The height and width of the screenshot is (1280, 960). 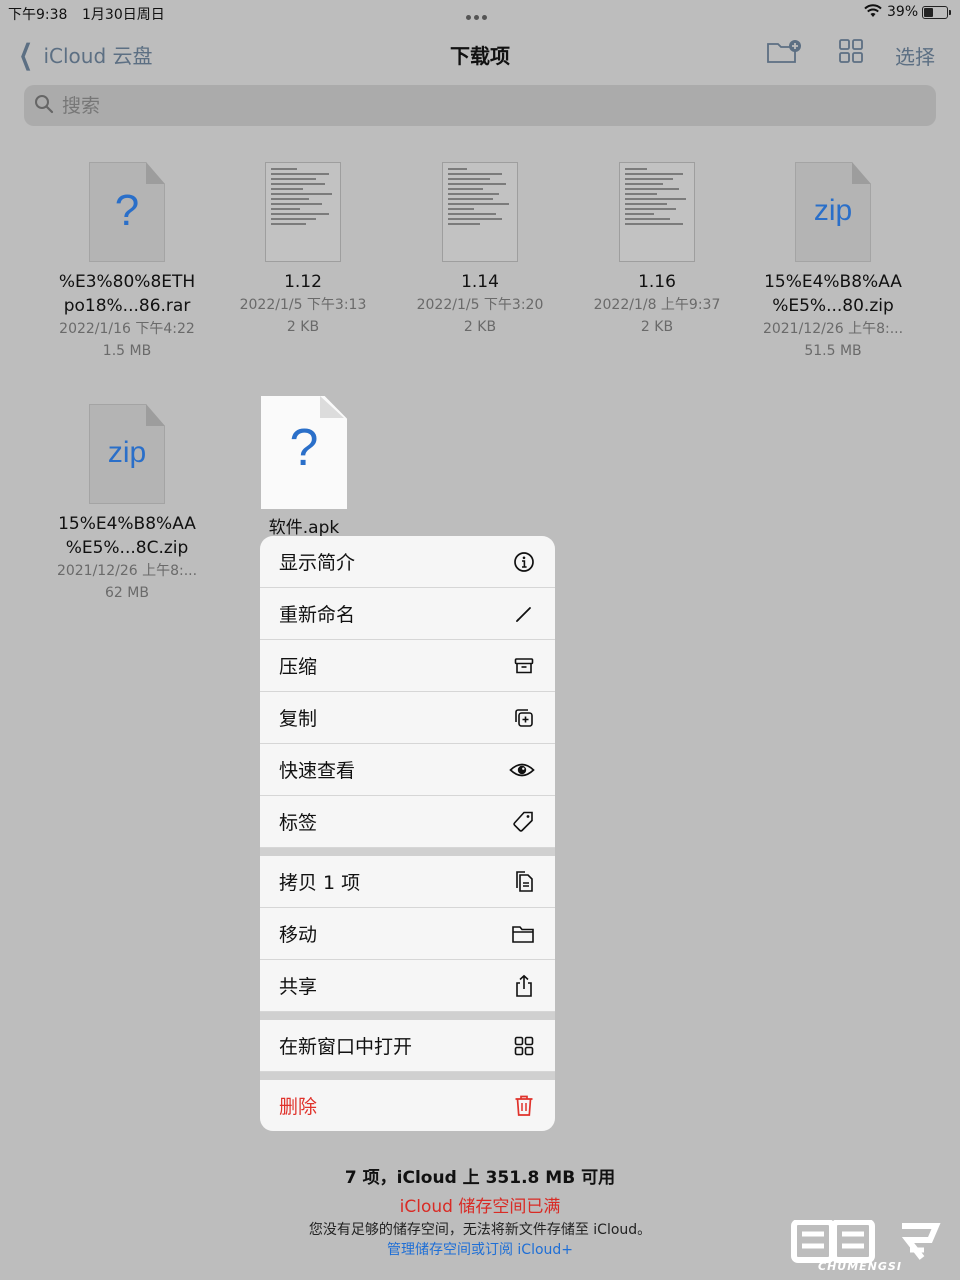 What do you see at coordinates (657, 305) in the screenshot?
I see `file-date: 2022/1/8 上午9:37` at bounding box center [657, 305].